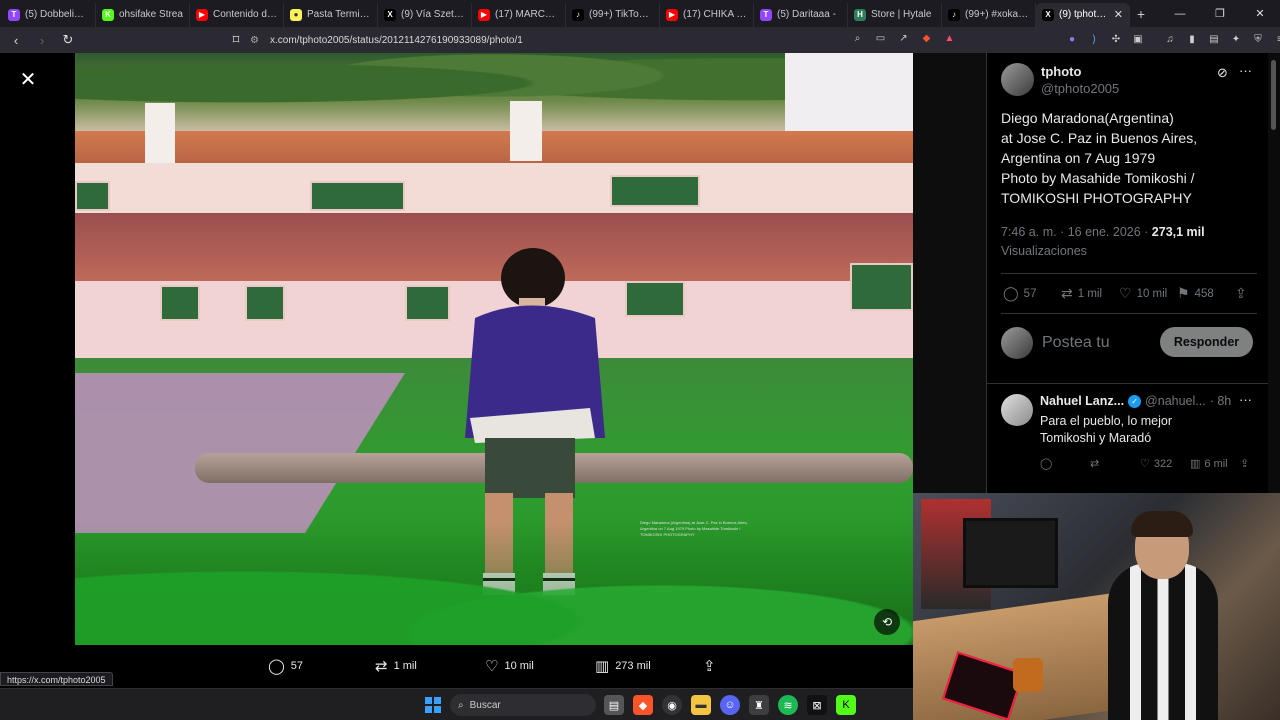  I want to click on task-view-icon: ▤, so click(614, 705).